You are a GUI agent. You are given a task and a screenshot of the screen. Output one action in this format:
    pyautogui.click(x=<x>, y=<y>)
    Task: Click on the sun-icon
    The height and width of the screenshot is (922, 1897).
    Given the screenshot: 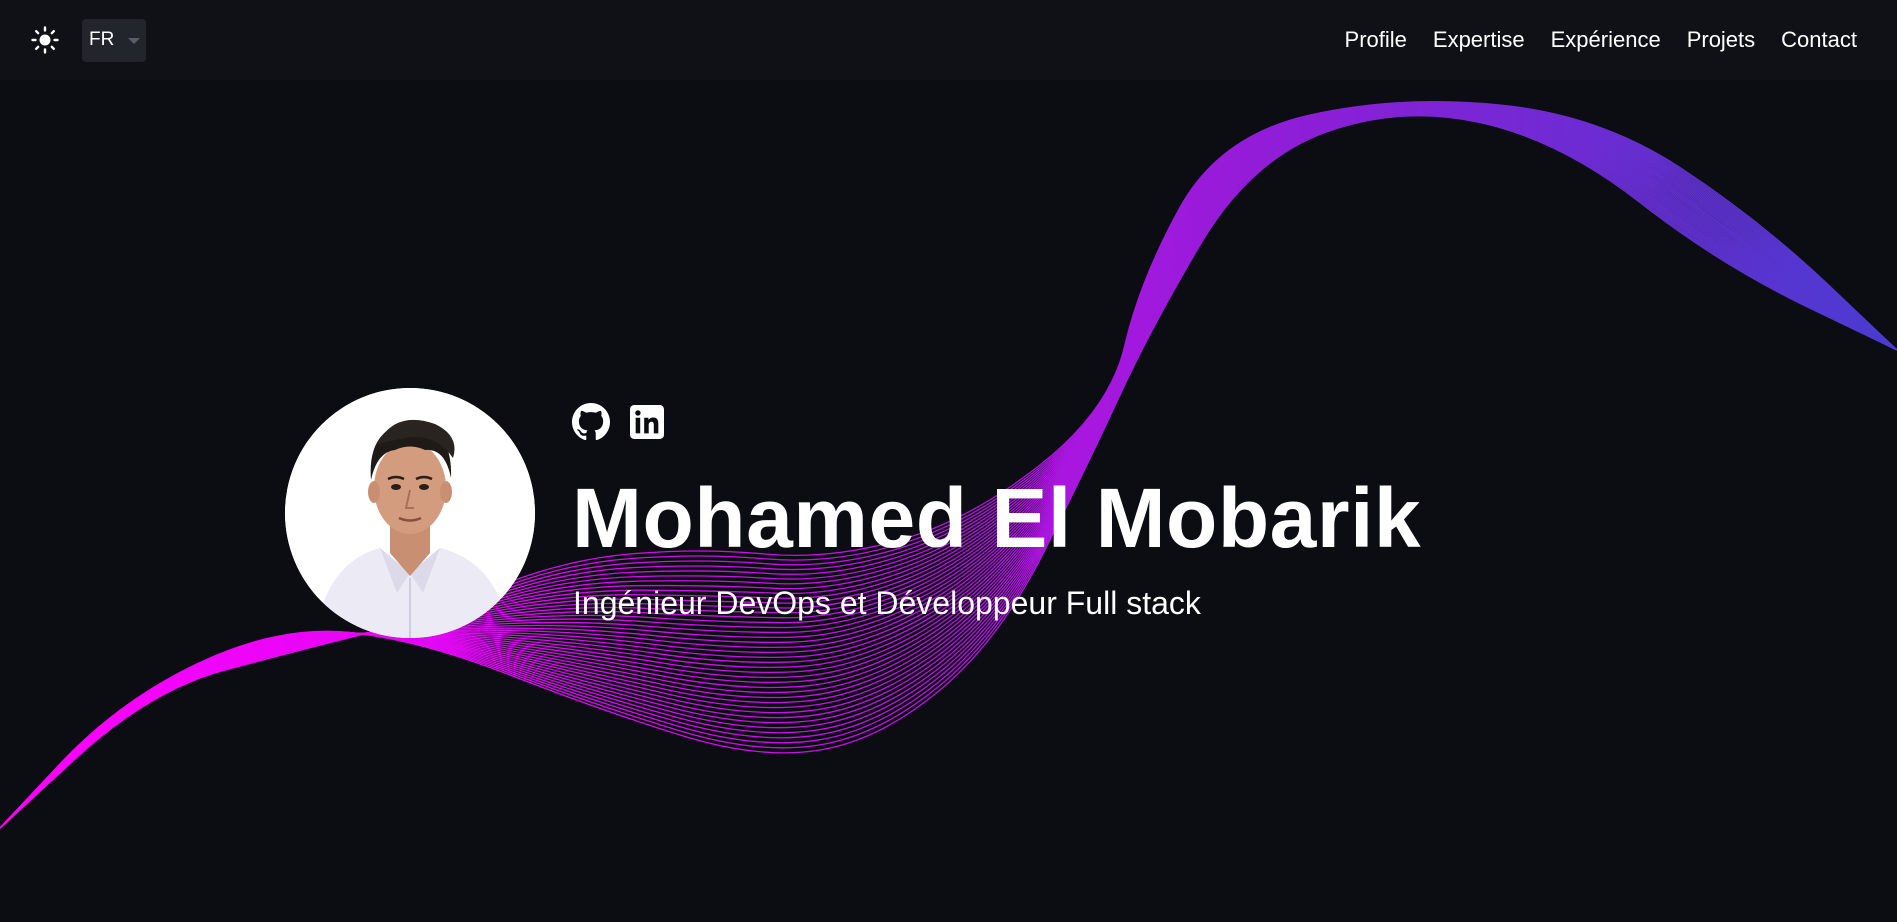 What is the action you would take?
    pyautogui.click(x=45, y=40)
    